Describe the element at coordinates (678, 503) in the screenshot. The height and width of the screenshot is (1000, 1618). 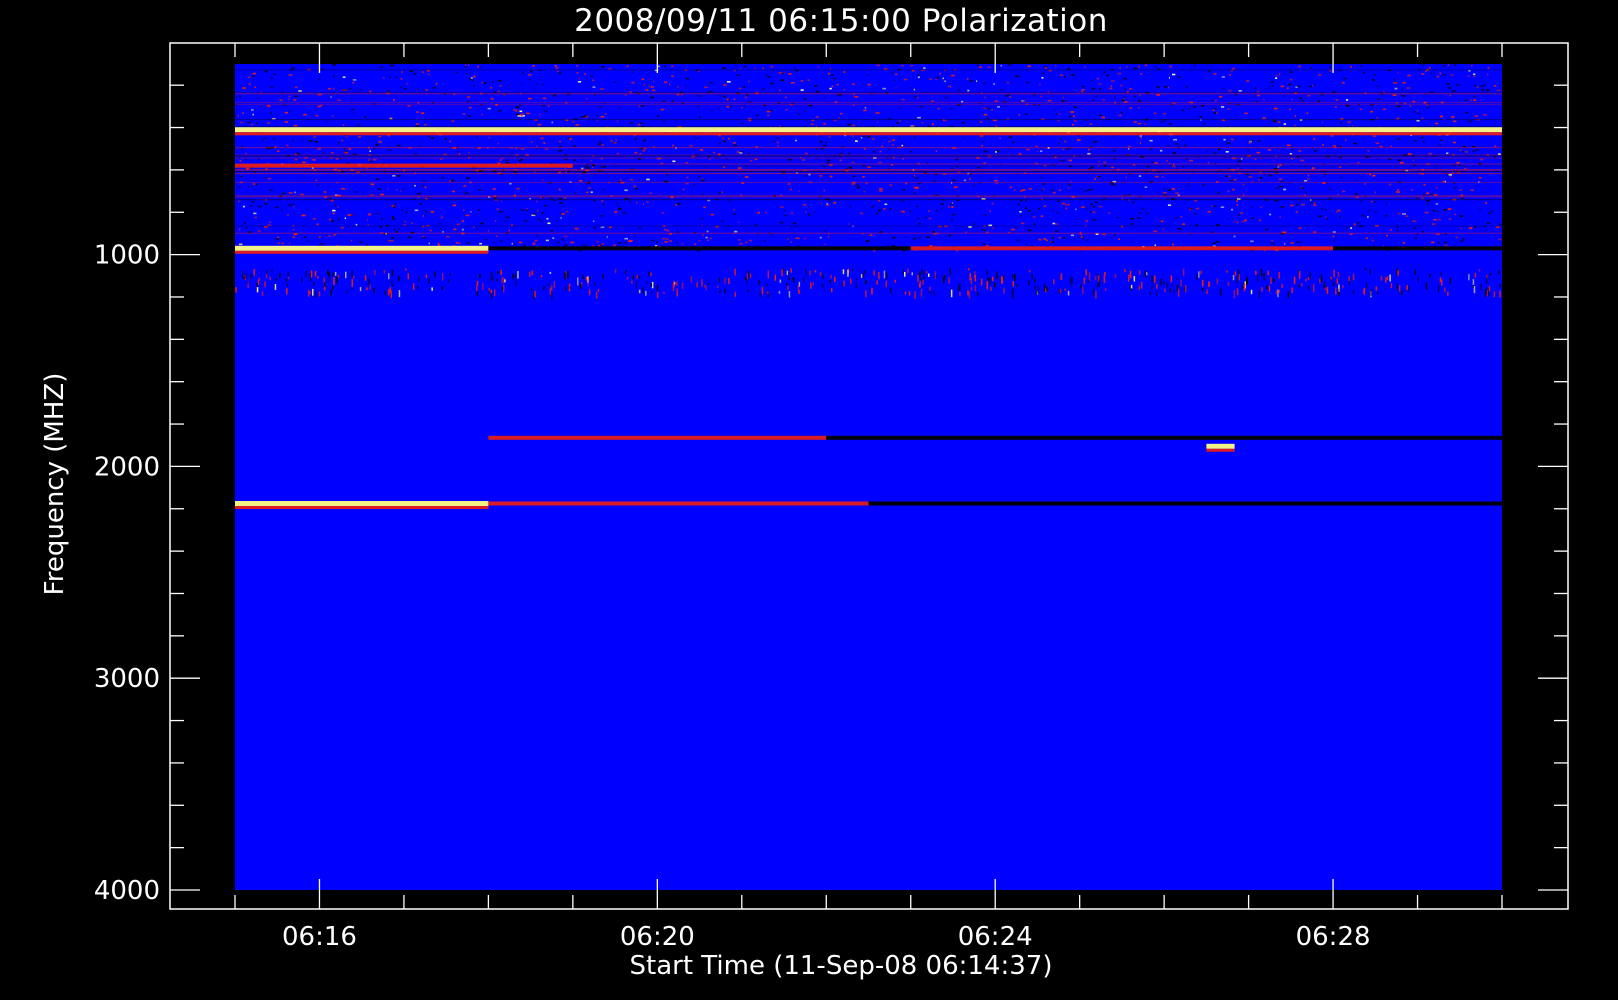
I see `emission-line` at that location.